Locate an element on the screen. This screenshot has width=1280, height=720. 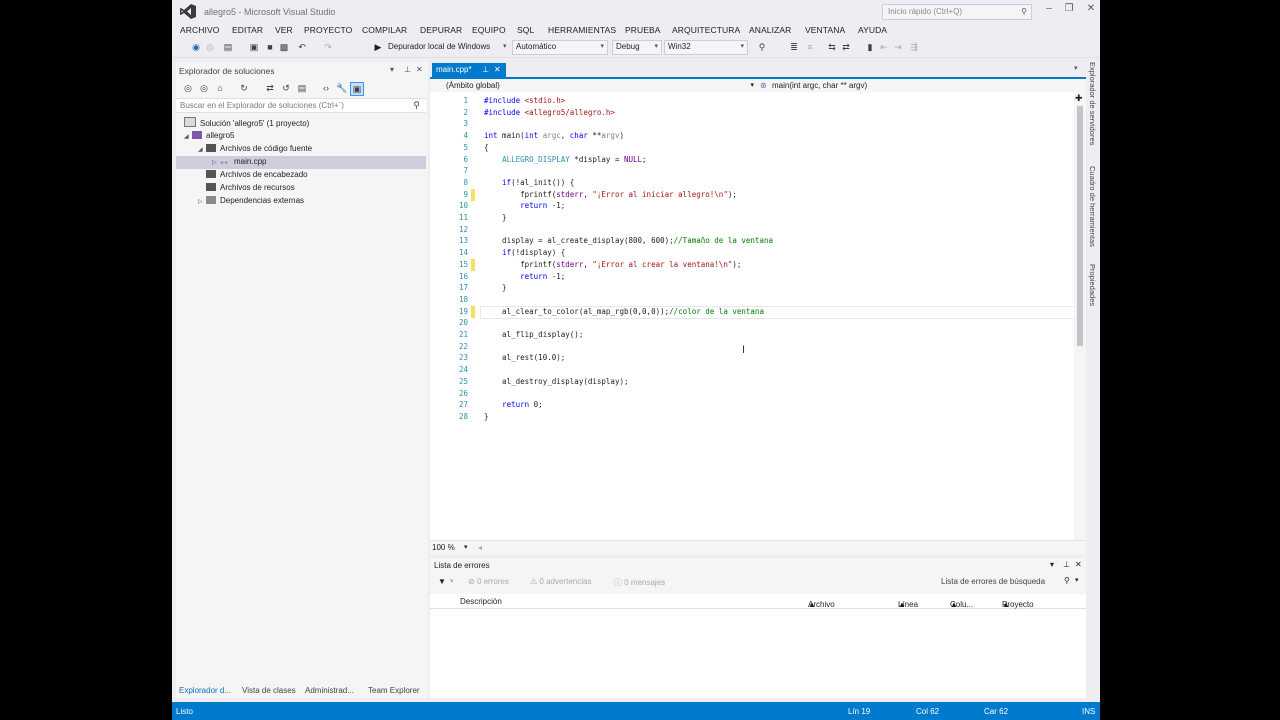
pending-changes-icon: ↻ is located at coordinates (244, 88).